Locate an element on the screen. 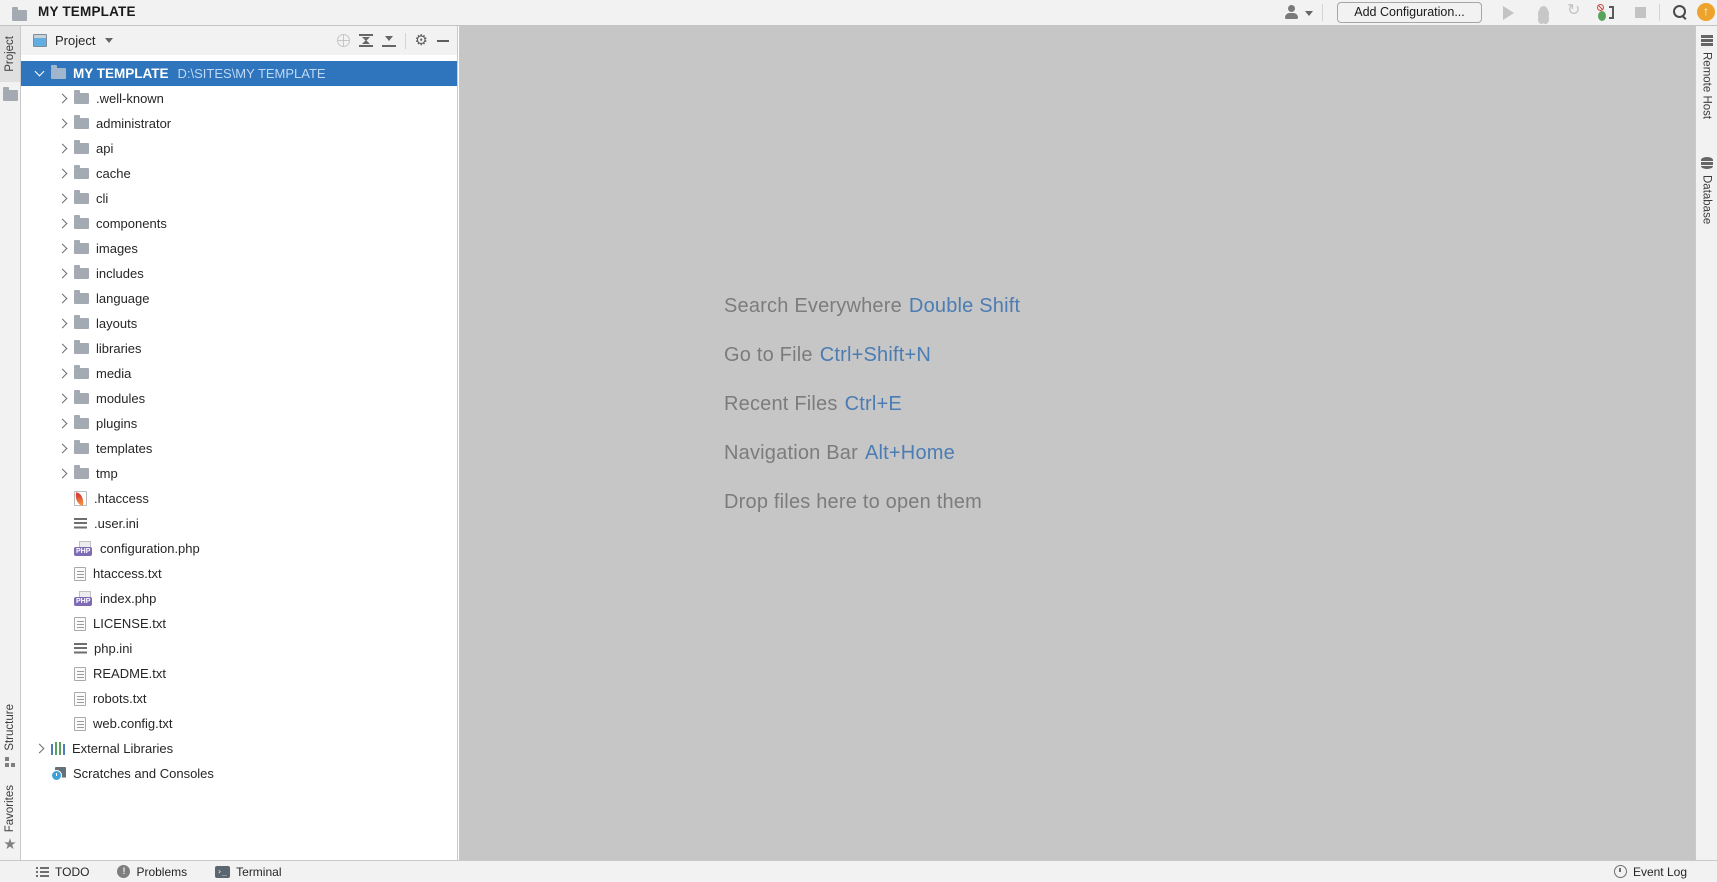 This screenshot has width=1717, height=882. database-icon is located at coordinates (1706, 163).